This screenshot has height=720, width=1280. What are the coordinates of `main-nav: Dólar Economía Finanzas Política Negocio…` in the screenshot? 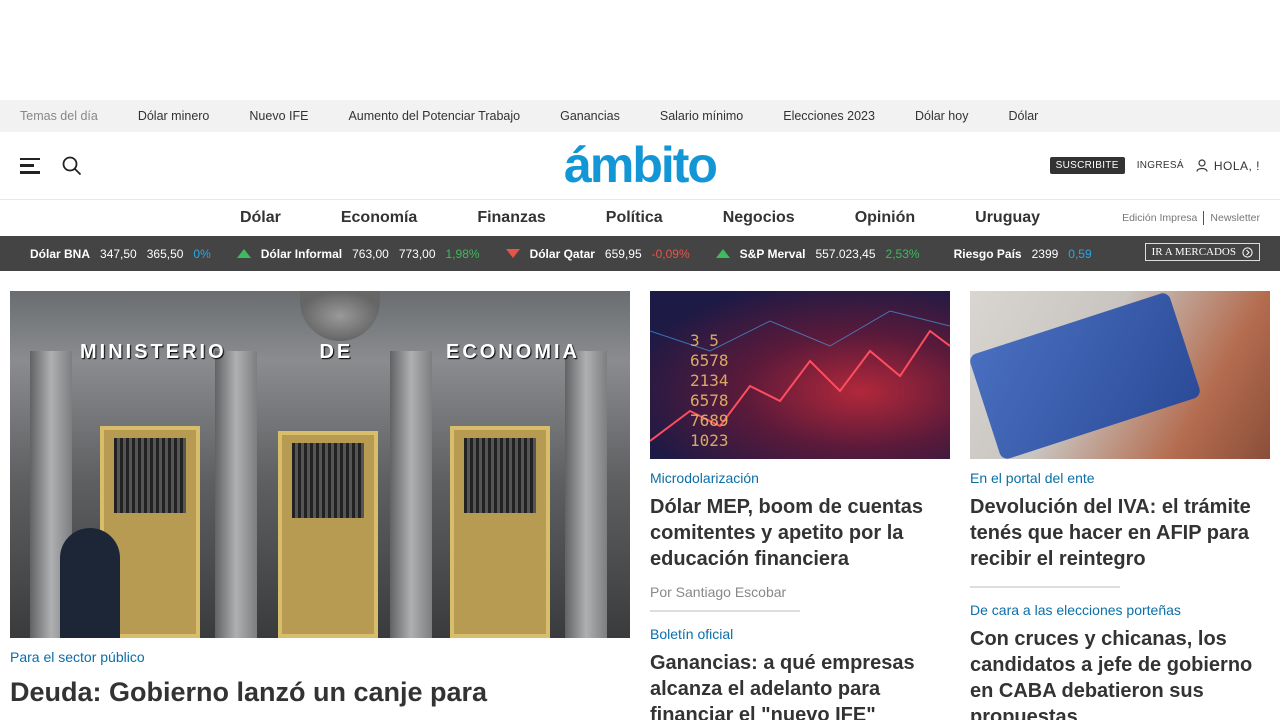 It's located at (640, 218).